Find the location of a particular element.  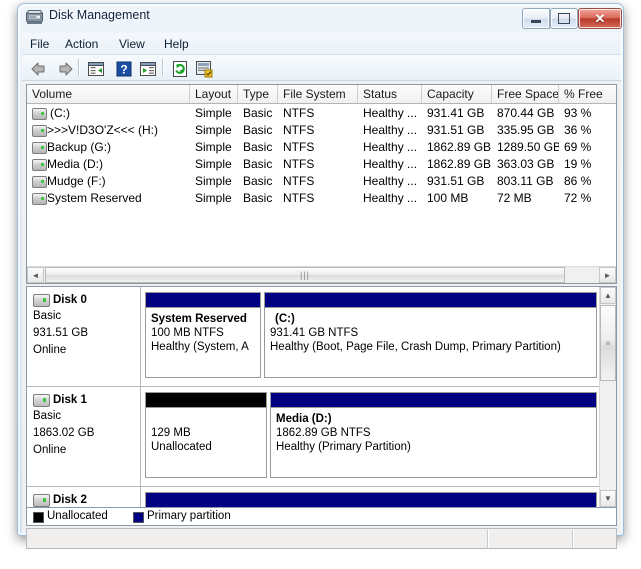

partition-block: 129 MB Unallocated is located at coordinates (206, 435).